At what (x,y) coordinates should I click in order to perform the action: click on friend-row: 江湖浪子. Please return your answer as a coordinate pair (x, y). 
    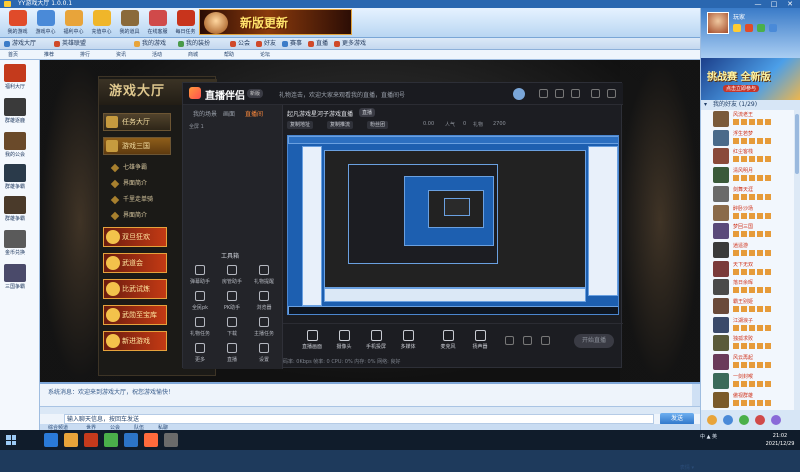
    Looking at the image, I should click on (747, 325).